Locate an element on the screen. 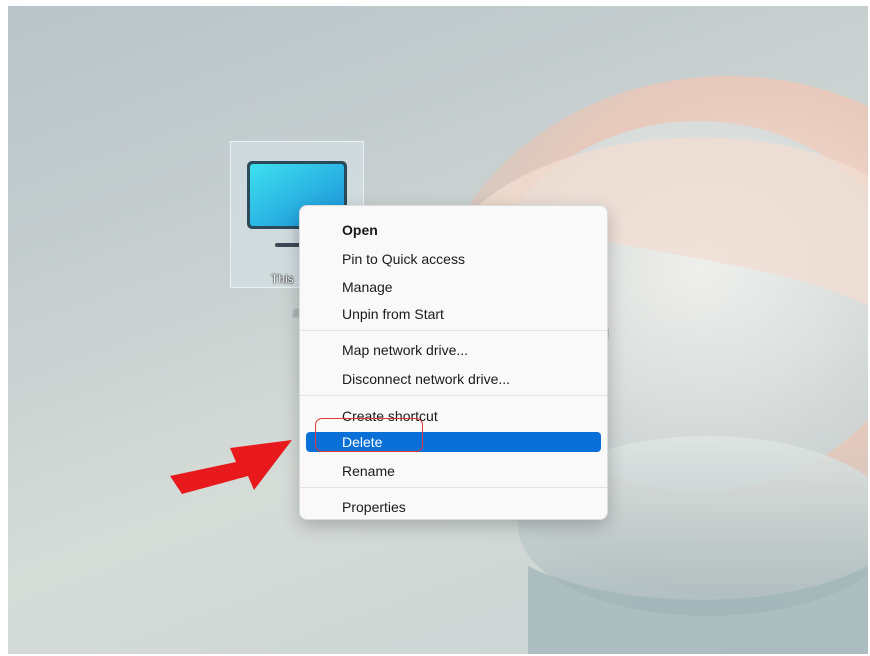 This screenshot has width=870, height=656. menu-item-manage: Manage is located at coordinates (453, 287).